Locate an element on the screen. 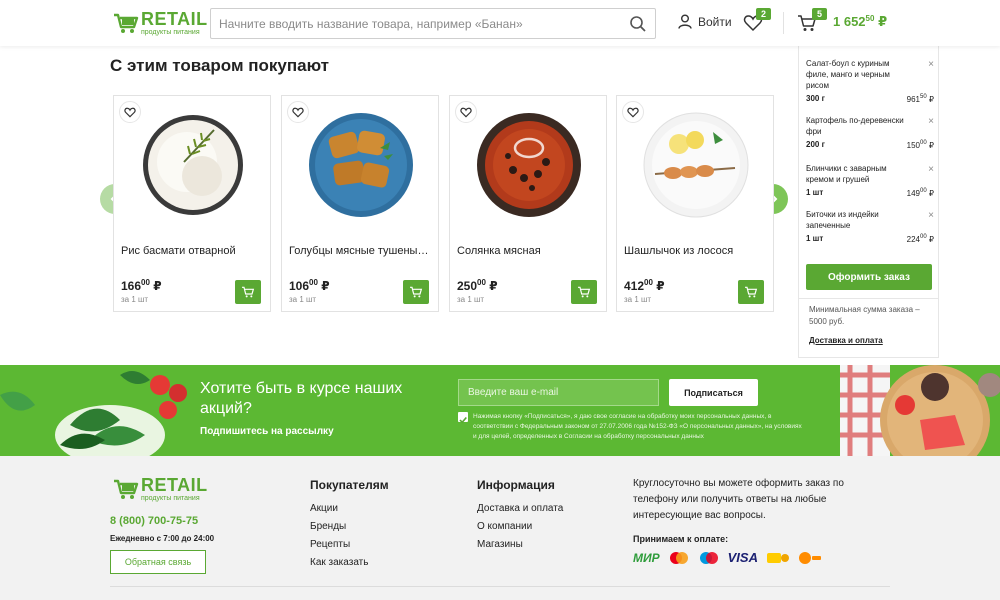 Image resolution: width=1000 pixels, height=600 pixels. product-image-solyanka is located at coordinates (529, 165).